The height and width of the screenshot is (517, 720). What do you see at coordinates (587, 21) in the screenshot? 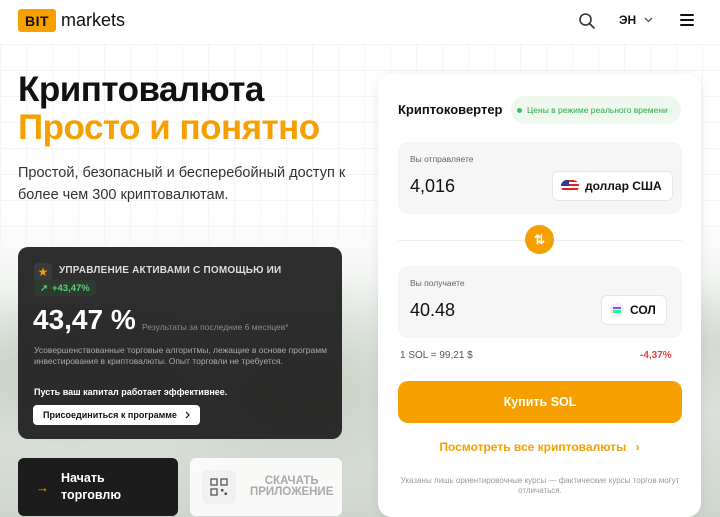
I see `search-icon` at bounding box center [587, 21].